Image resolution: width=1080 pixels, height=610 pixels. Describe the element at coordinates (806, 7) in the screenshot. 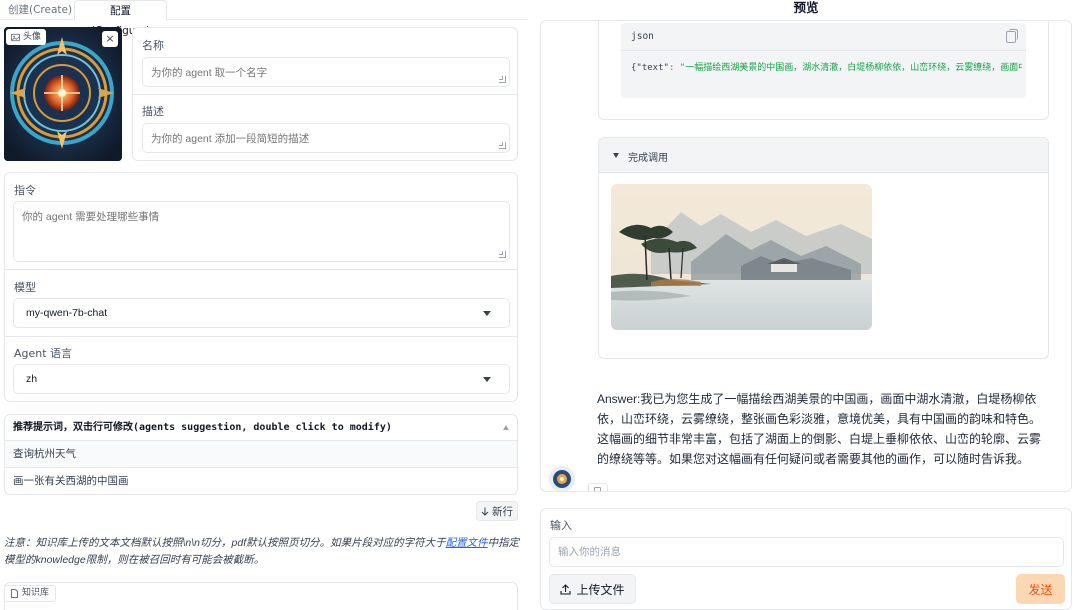

I see `preview-title: 预览` at that location.